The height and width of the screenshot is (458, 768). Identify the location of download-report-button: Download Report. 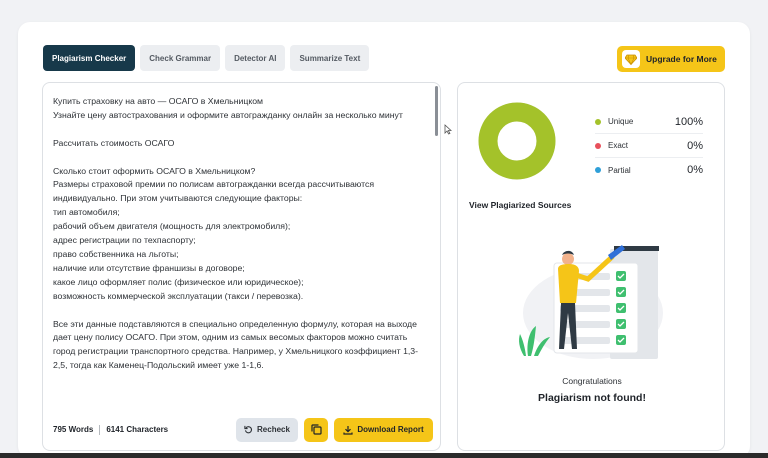
(383, 429).